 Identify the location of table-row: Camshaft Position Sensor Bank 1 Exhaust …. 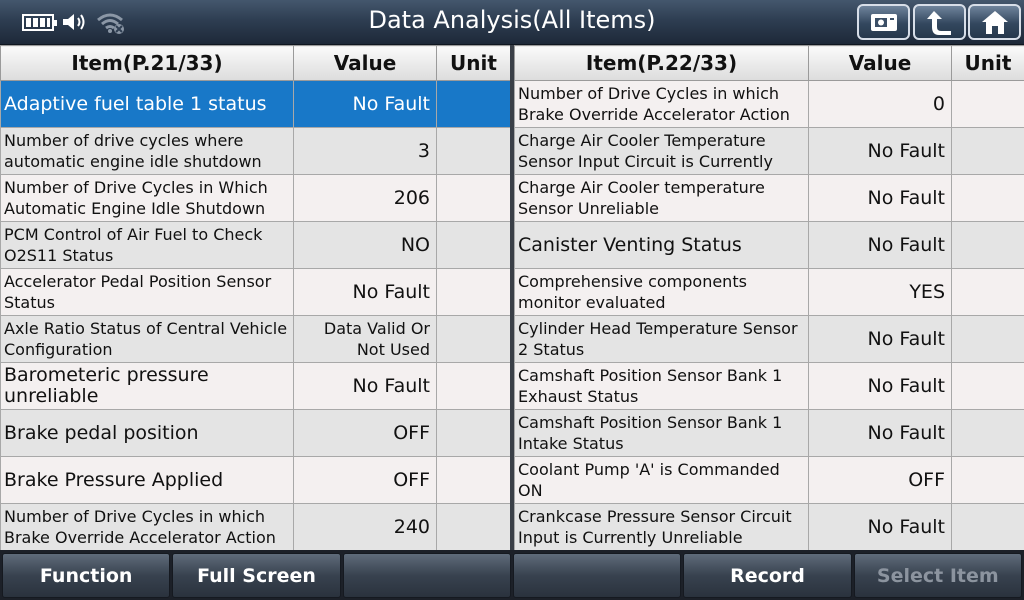
(769, 386).